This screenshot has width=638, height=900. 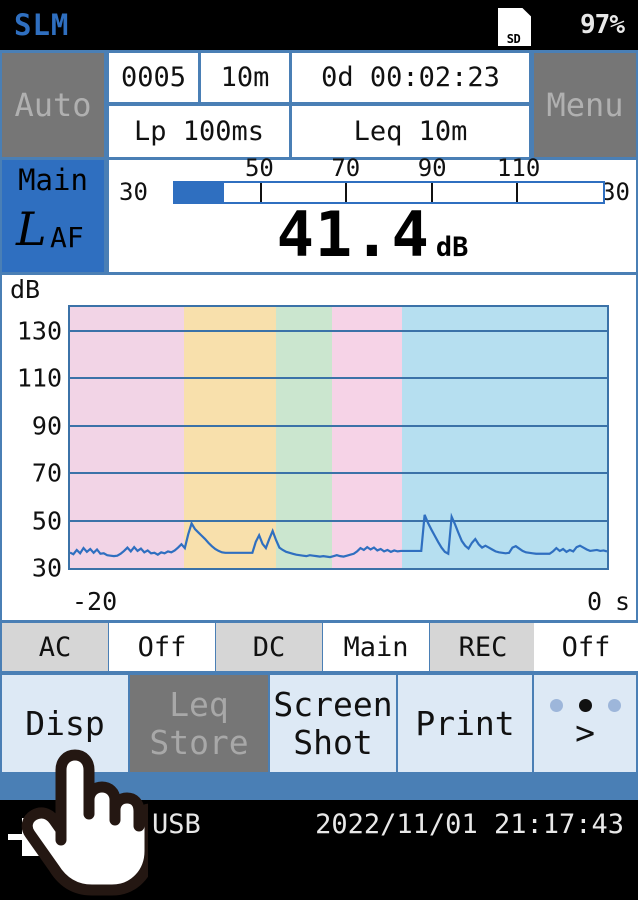 I want to click on plug-body, so click(x=45, y=837).